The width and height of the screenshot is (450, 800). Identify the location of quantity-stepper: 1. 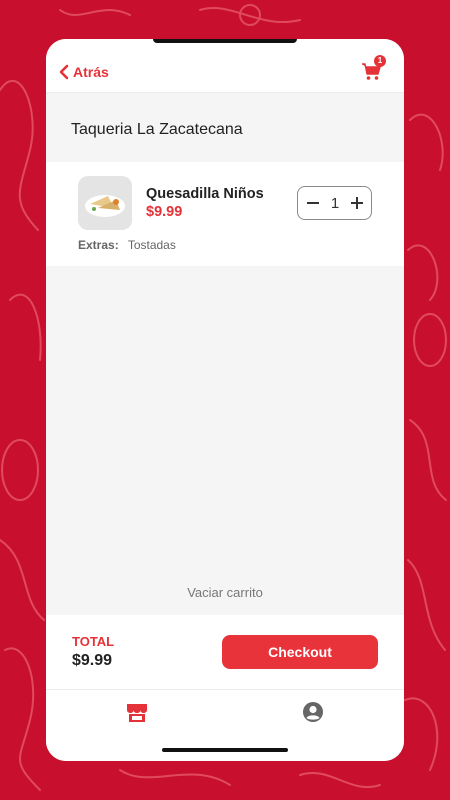
(334, 203).